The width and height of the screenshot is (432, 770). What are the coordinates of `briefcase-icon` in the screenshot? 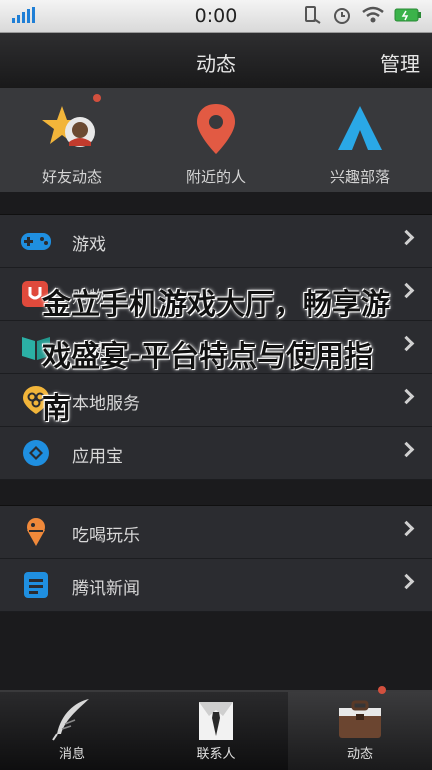 It's located at (360, 719).